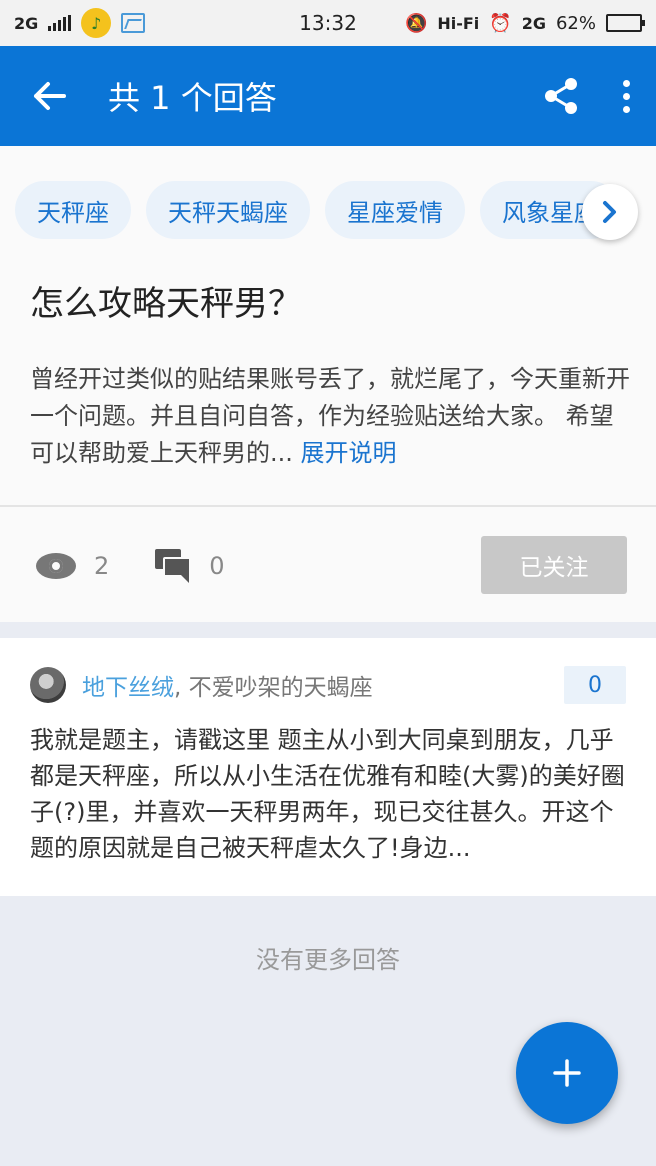 This screenshot has height=1166, width=656. What do you see at coordinates (166, 304) in the screenshot?
I see `question-title: 怎么攻略天秤男？` at bounding box center [166, 304].